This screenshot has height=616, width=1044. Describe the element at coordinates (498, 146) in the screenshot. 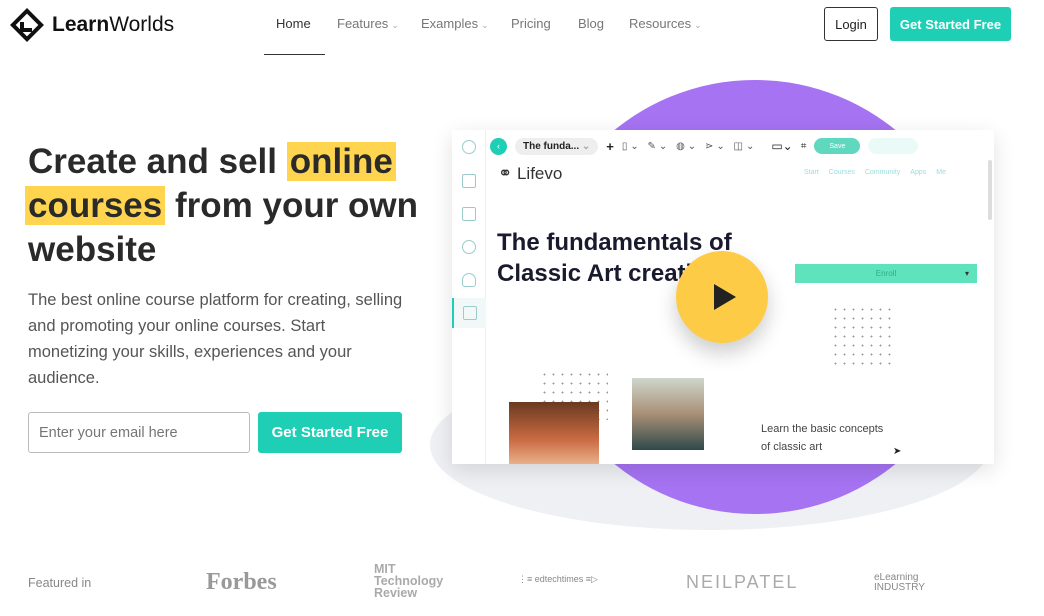

I see `back-button: ‹` at that location.